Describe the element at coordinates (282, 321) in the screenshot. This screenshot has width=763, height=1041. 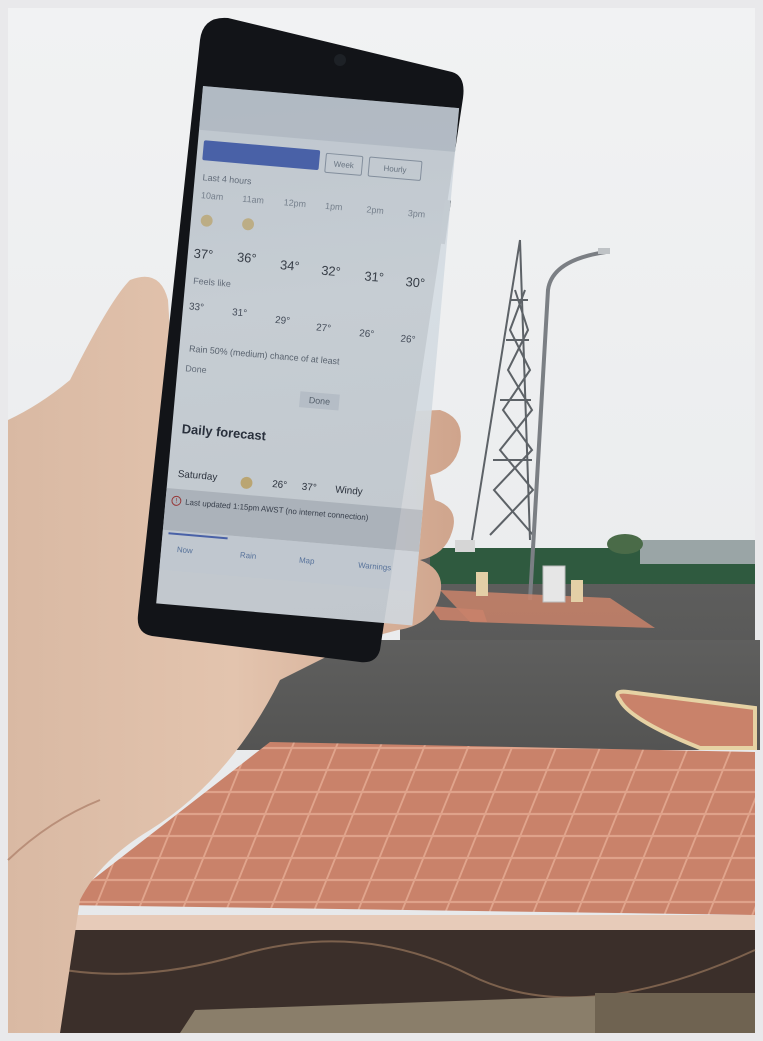
I see `feels-value: 29°` at that location.